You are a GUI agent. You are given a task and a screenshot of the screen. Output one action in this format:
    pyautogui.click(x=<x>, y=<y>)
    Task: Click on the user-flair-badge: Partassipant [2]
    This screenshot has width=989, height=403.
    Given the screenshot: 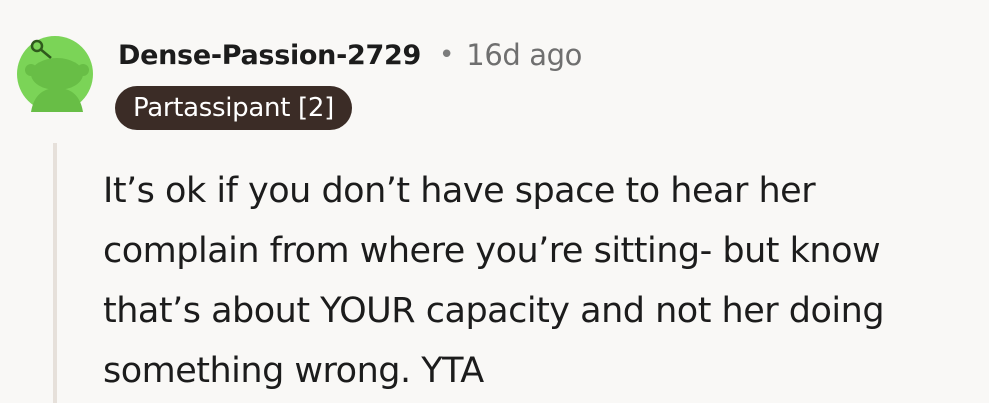 What is the action you would take?
    pyautogui.click(x=233, y=108)
    